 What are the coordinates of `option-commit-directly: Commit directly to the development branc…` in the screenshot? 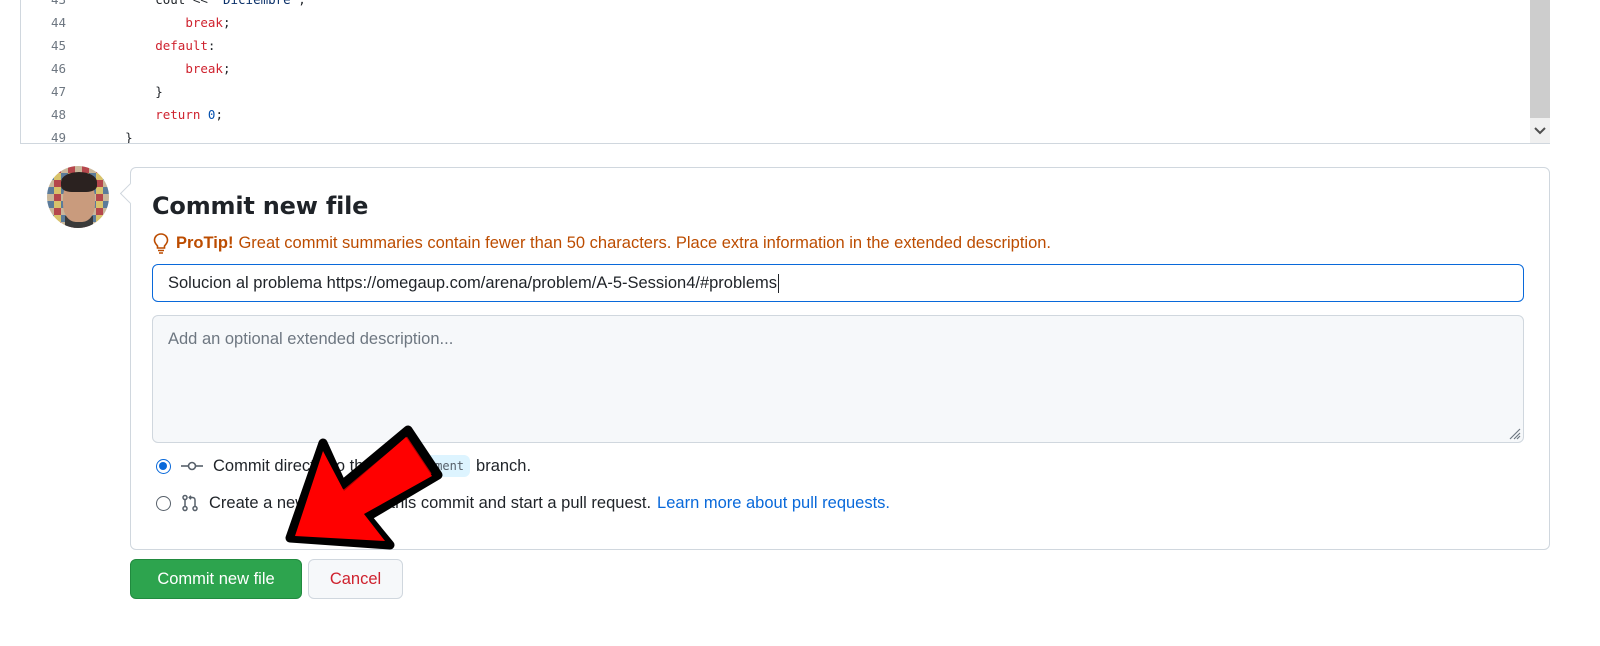 It's located at (343, 466).